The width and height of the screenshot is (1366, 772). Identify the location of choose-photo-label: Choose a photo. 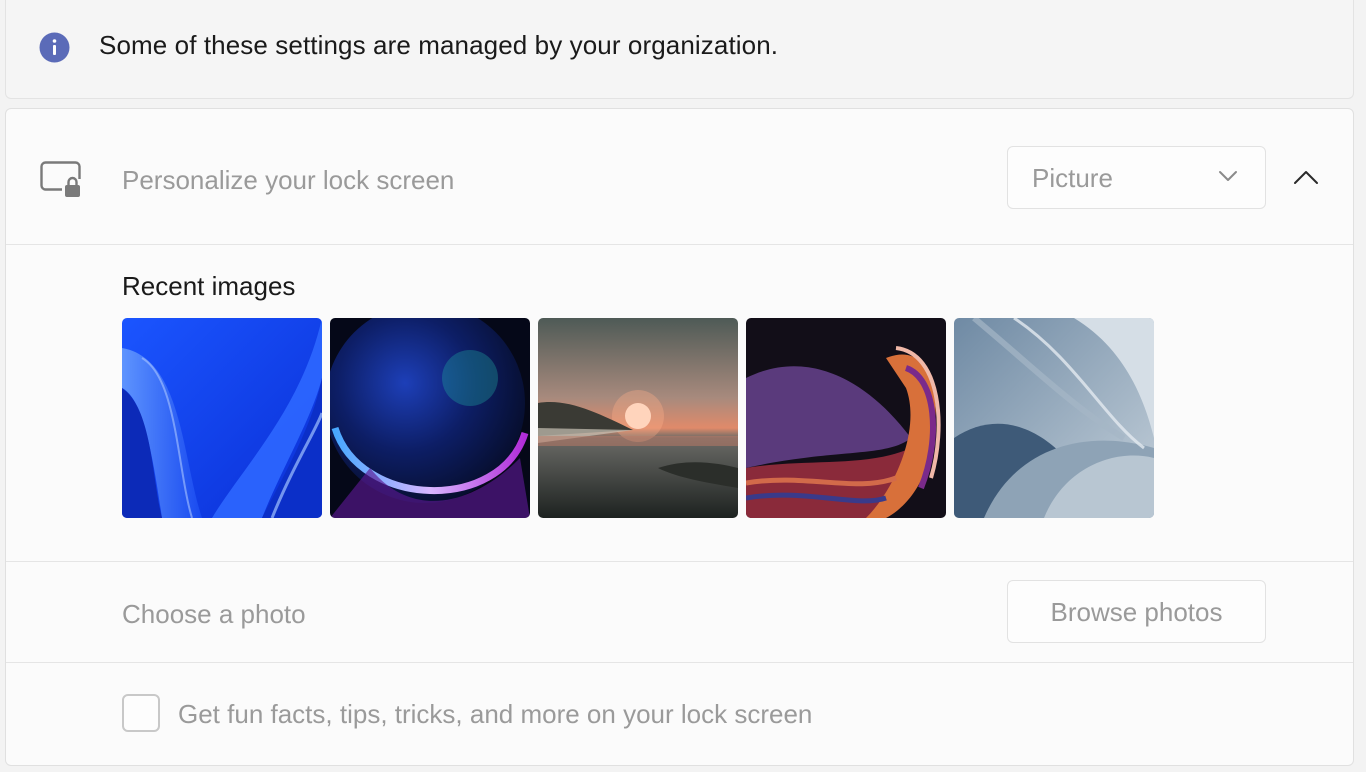
(214, 614).